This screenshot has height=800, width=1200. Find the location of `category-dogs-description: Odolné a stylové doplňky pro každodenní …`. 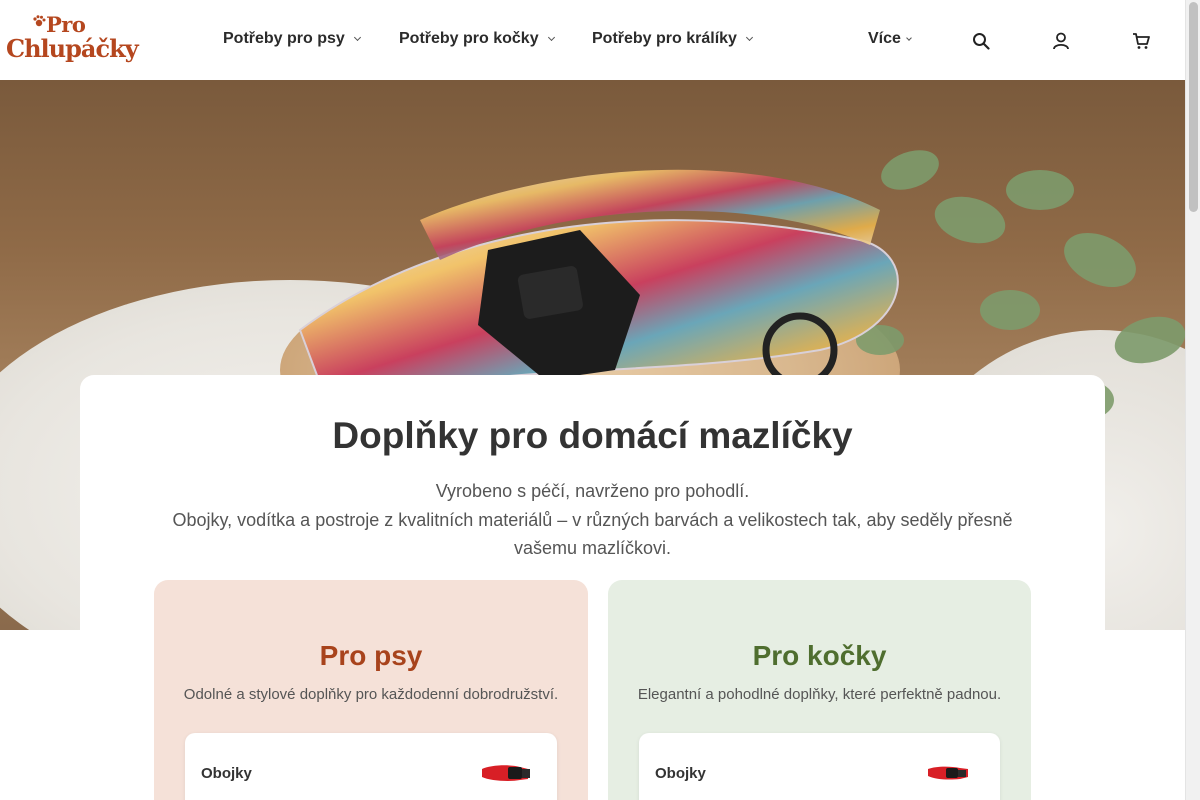

category-dogs-description: Odolné a stylové doplňky pro každodenní … is located at coordinates (371, 694).